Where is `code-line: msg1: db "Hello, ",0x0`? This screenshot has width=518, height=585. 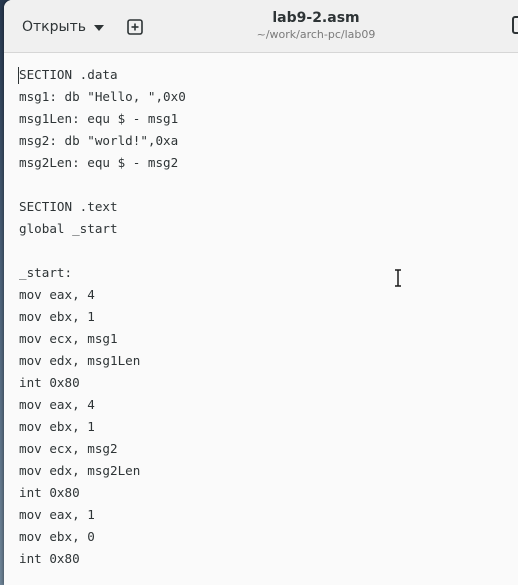 code-line: msg1: db "Hello, ",0x0 is located at coordinates (102, 96).